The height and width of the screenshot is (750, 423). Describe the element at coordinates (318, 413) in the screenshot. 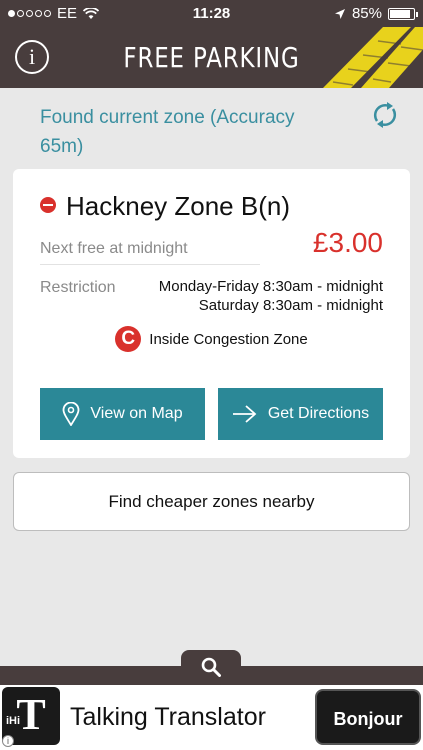

I see `get-directions-label: Get Directions` at that location.